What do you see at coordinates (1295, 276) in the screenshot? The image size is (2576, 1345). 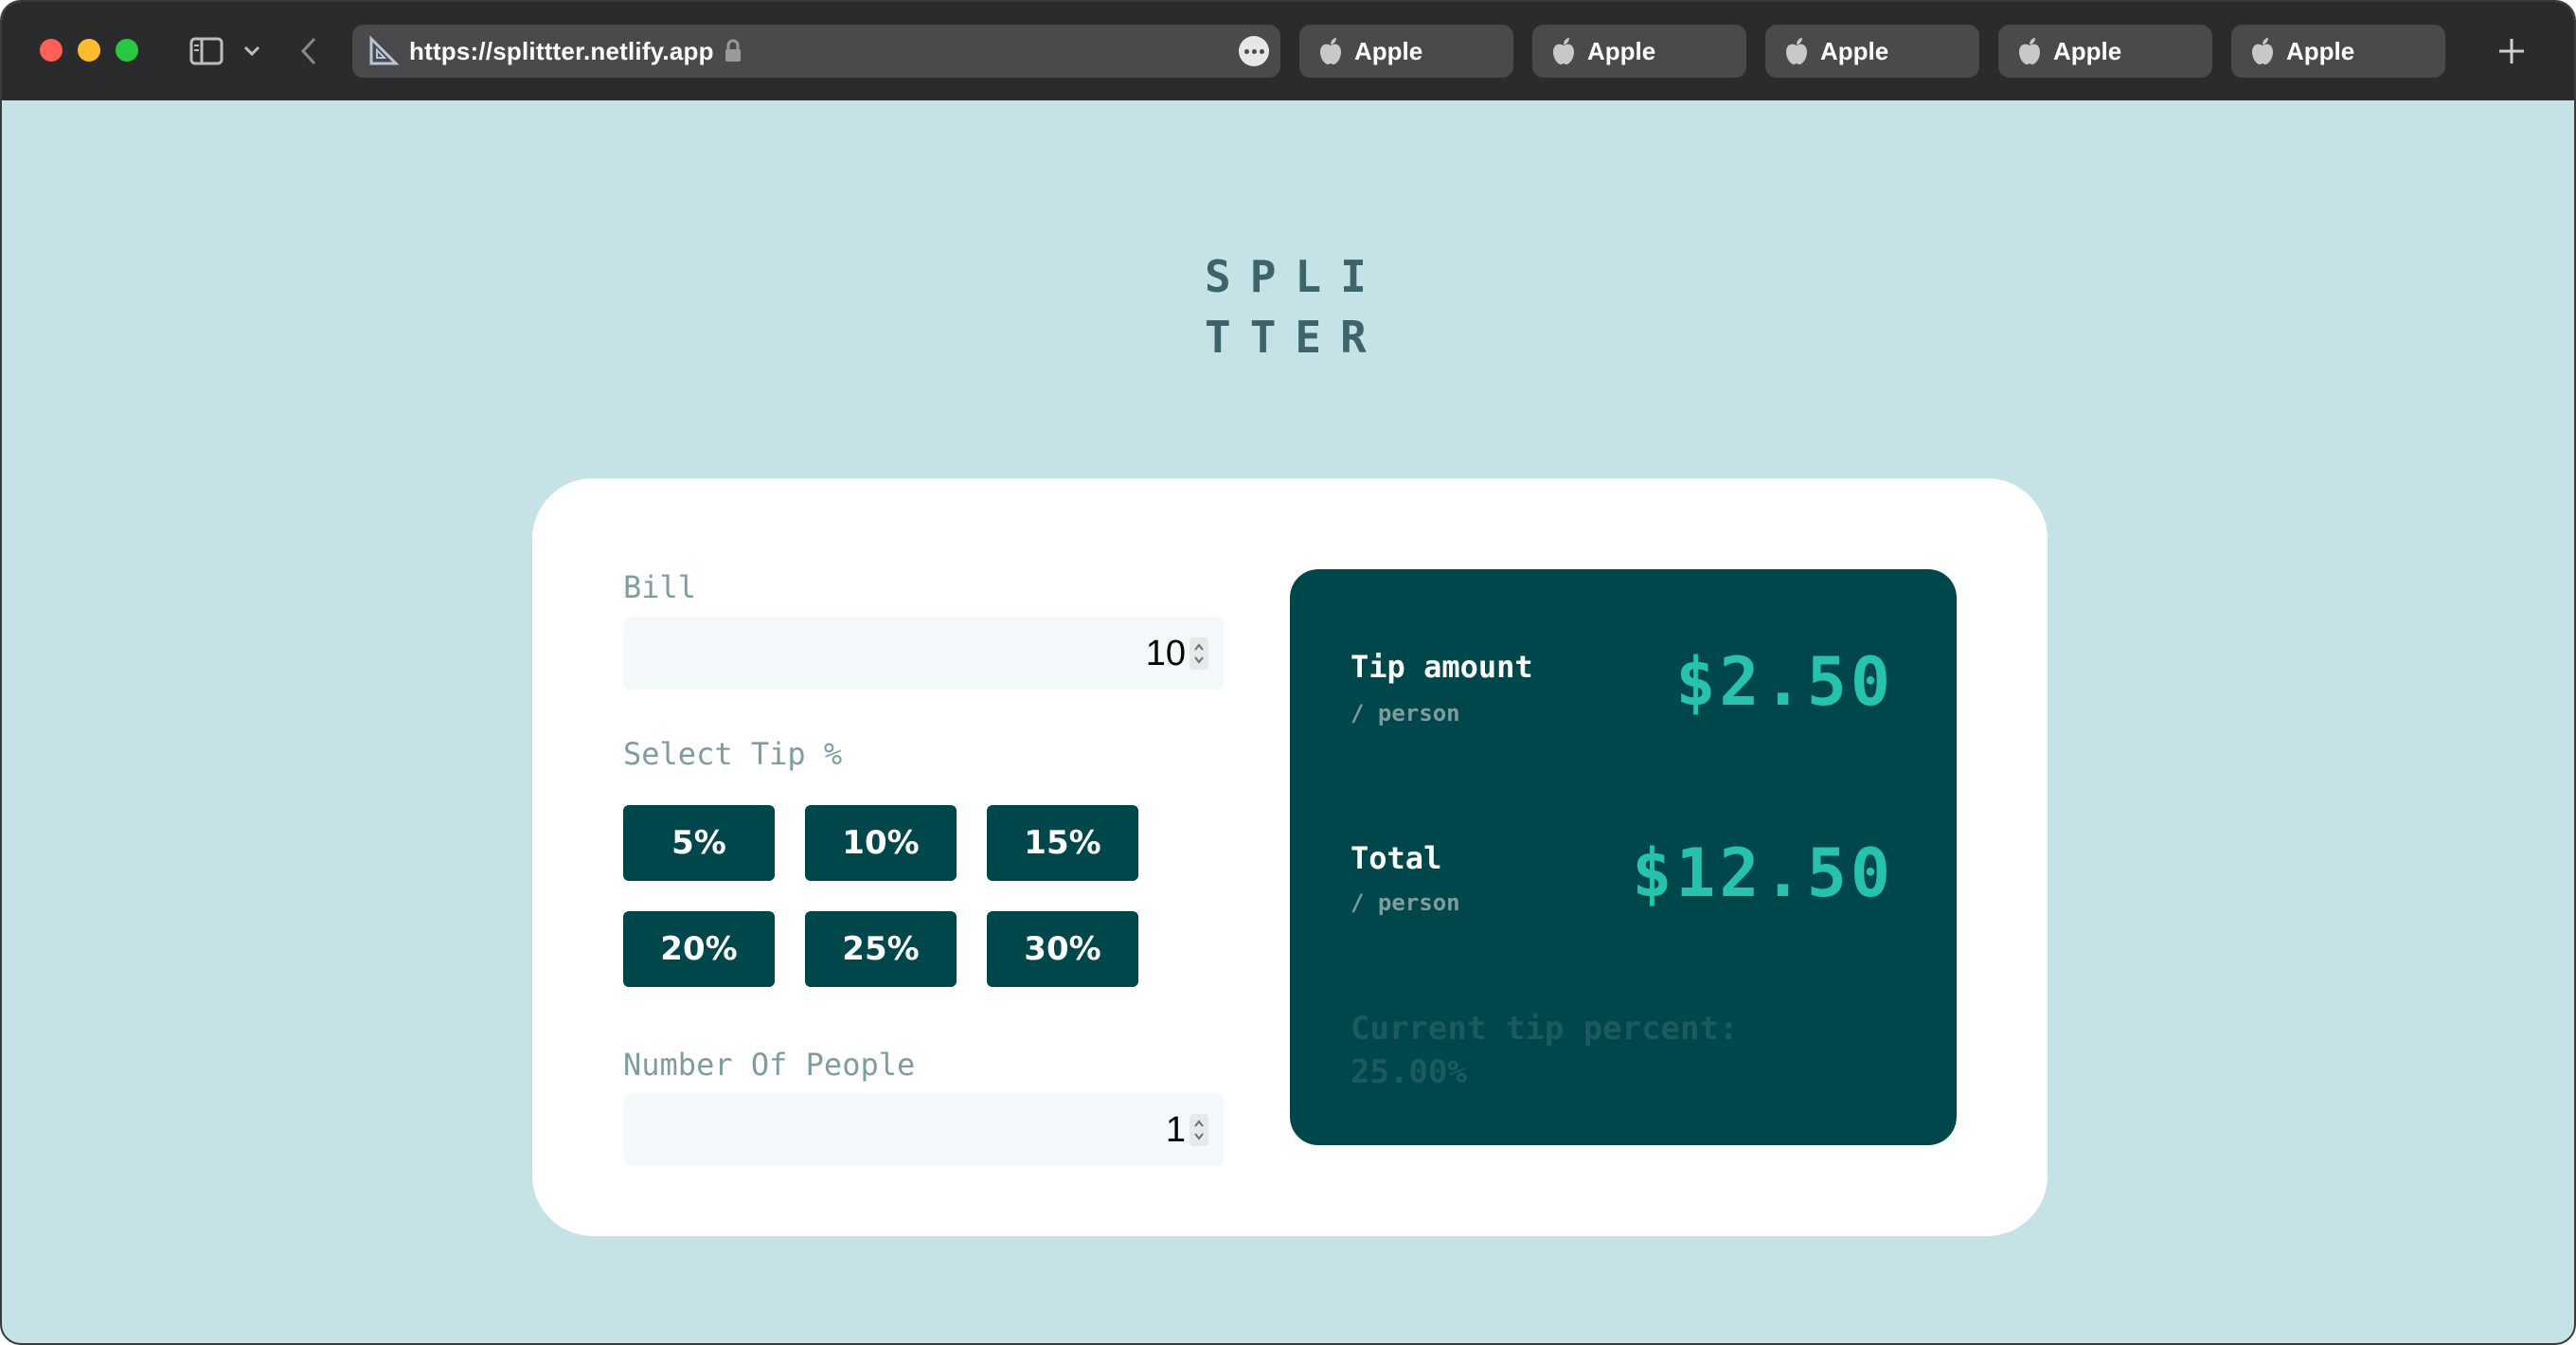 I see `logo-line-1: SPLI` at bounding box center [1295, 276].